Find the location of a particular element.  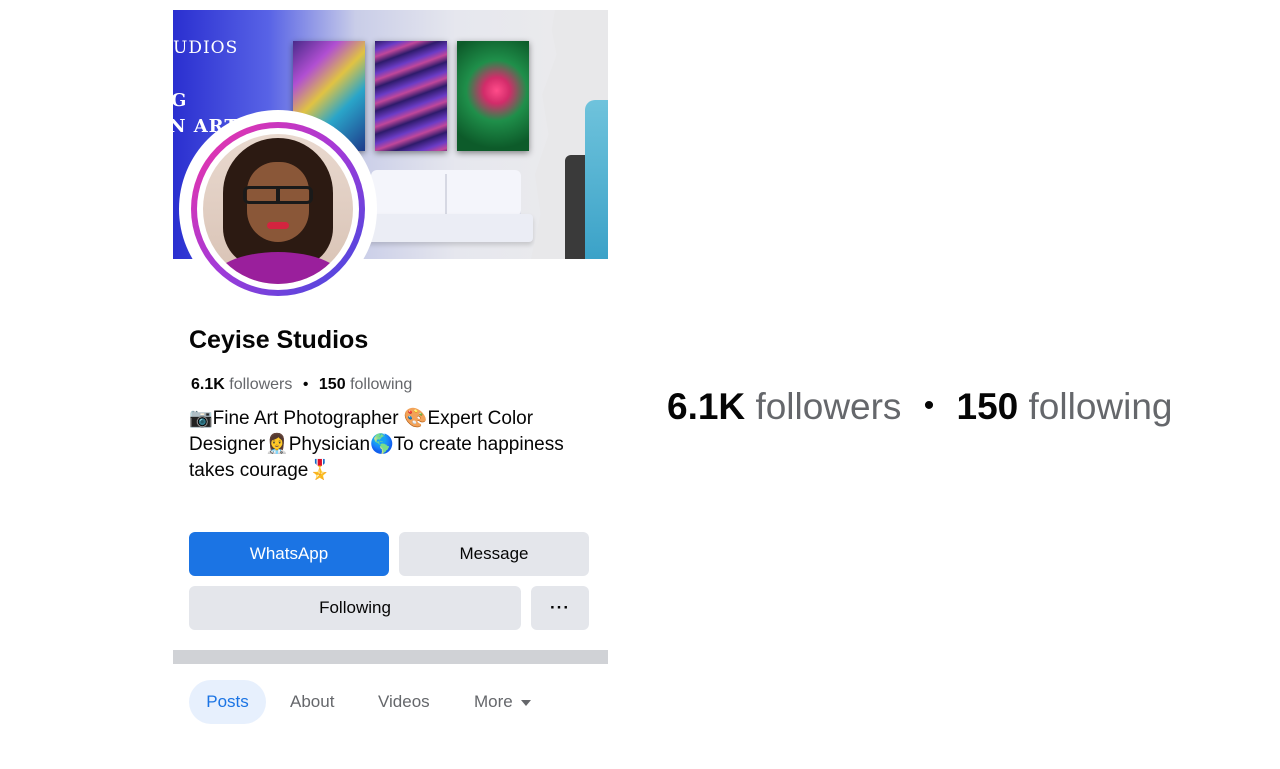

tab-more-label: More is located at coordinates (493, 701).